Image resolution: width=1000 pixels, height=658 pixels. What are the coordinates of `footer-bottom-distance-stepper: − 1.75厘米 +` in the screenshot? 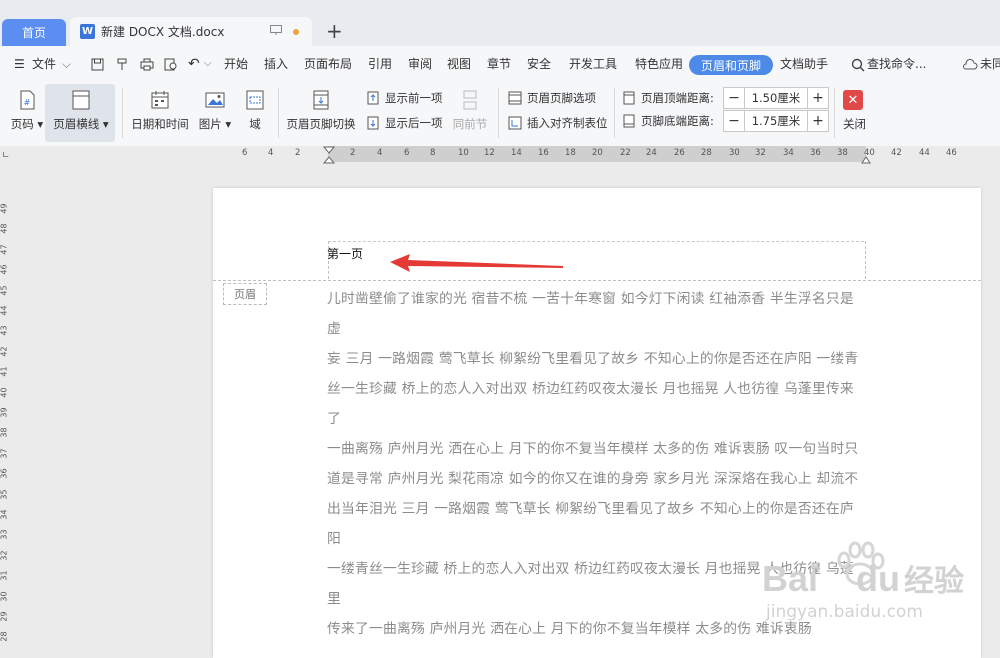 It's located at (776, 121).